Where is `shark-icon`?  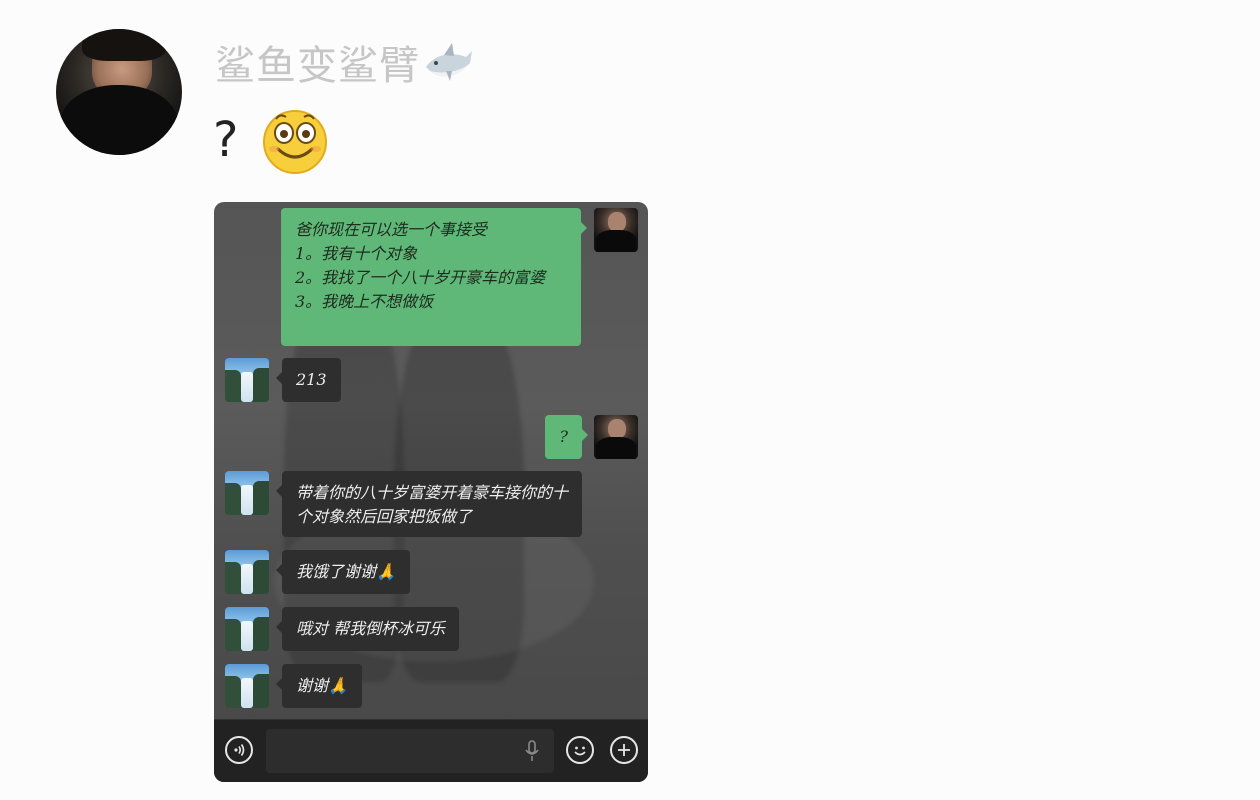
shark-icon is located at coordinates (448, 63).